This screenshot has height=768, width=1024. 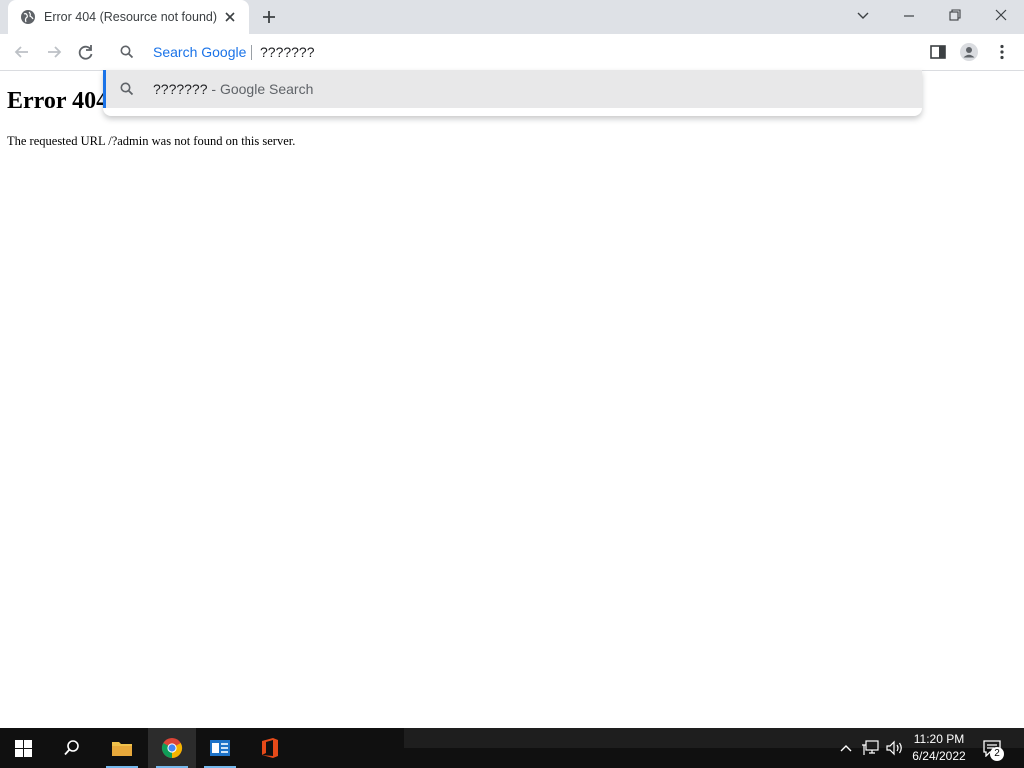 I want to click on profile-avatar-icon, so click(x=969, y=52).